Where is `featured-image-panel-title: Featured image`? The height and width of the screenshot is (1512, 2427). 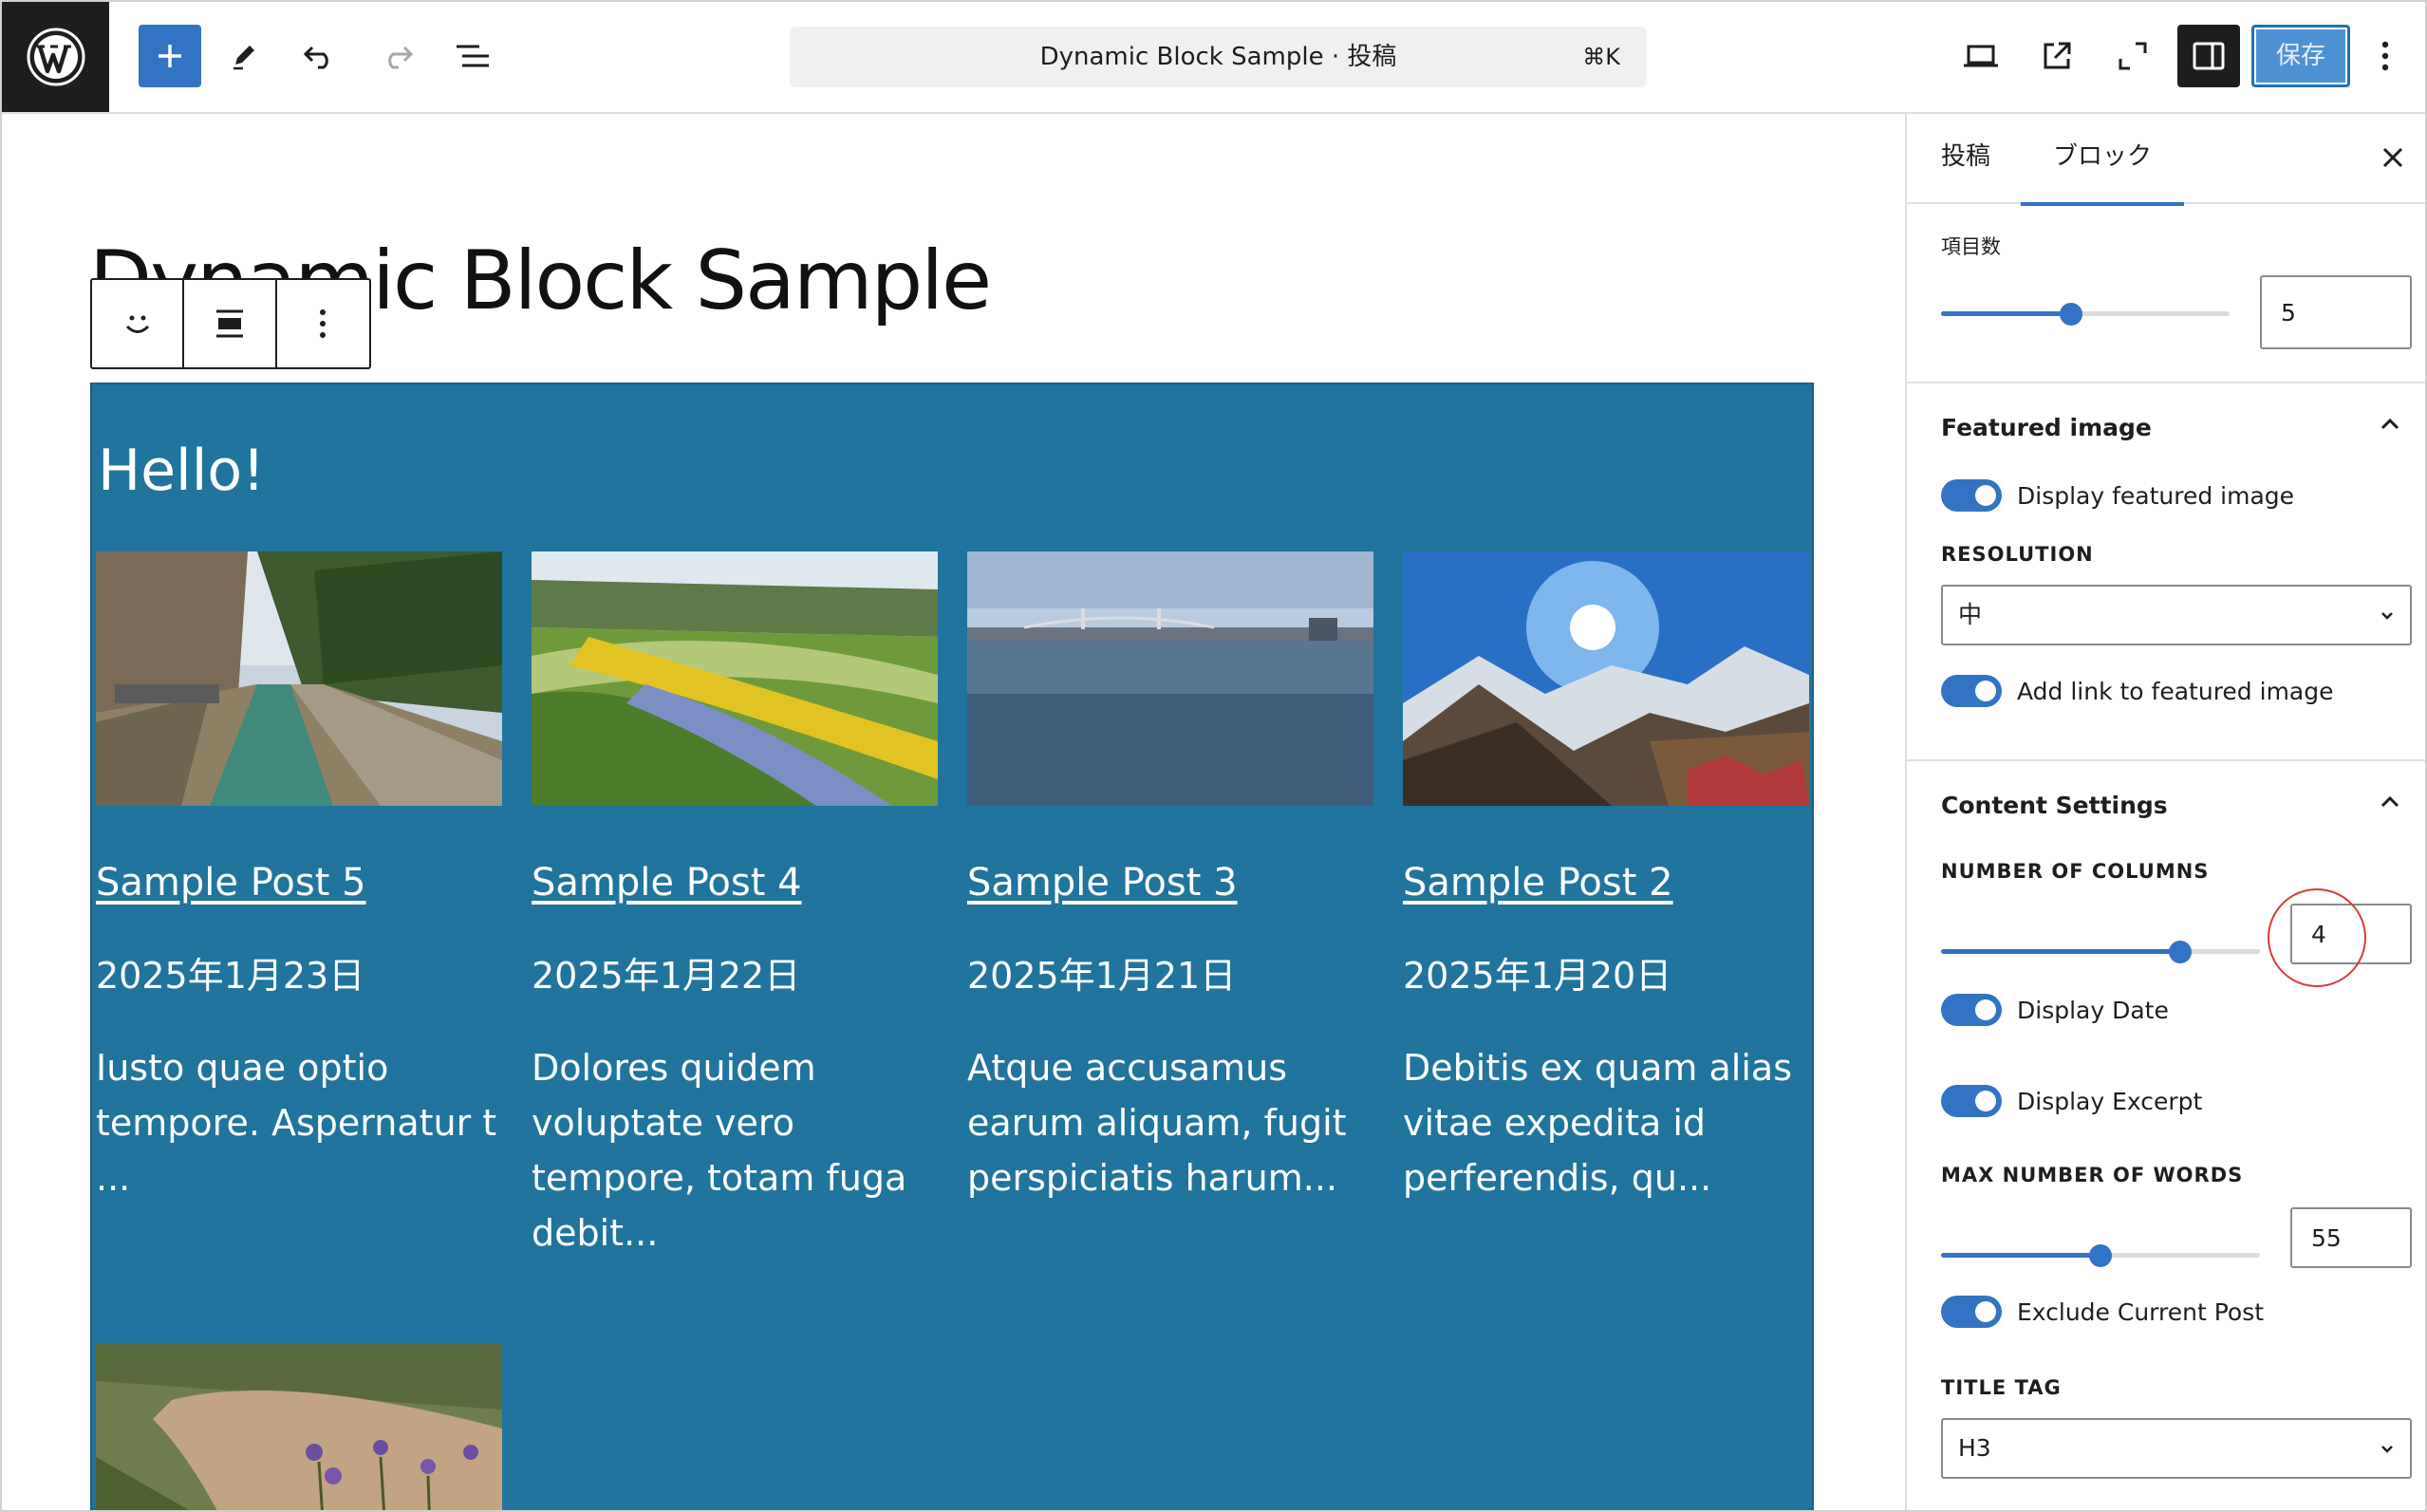
featured-image-panel-title: Featured image is located at coordinates (2046, 427).